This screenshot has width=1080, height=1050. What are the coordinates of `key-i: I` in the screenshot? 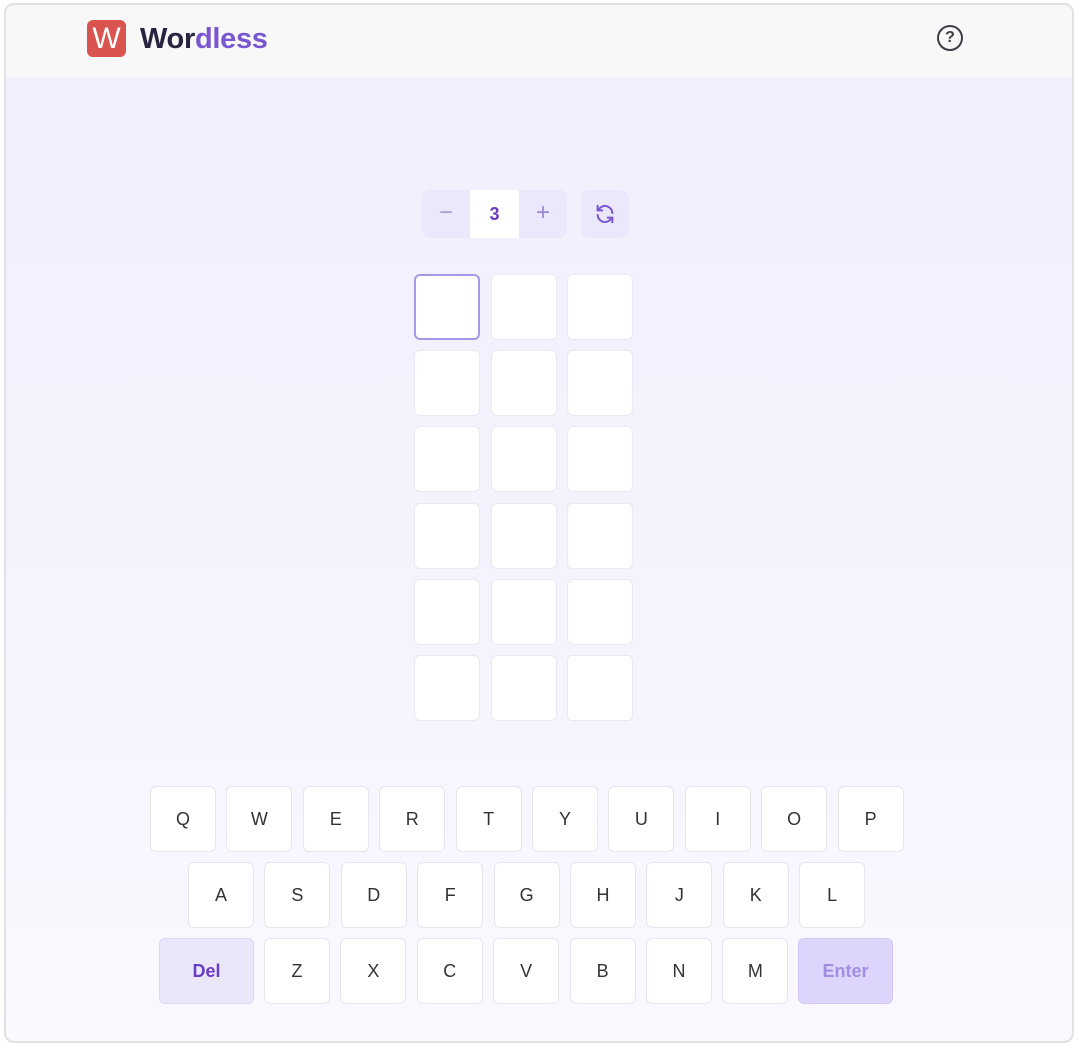 It's located at (717, 819).